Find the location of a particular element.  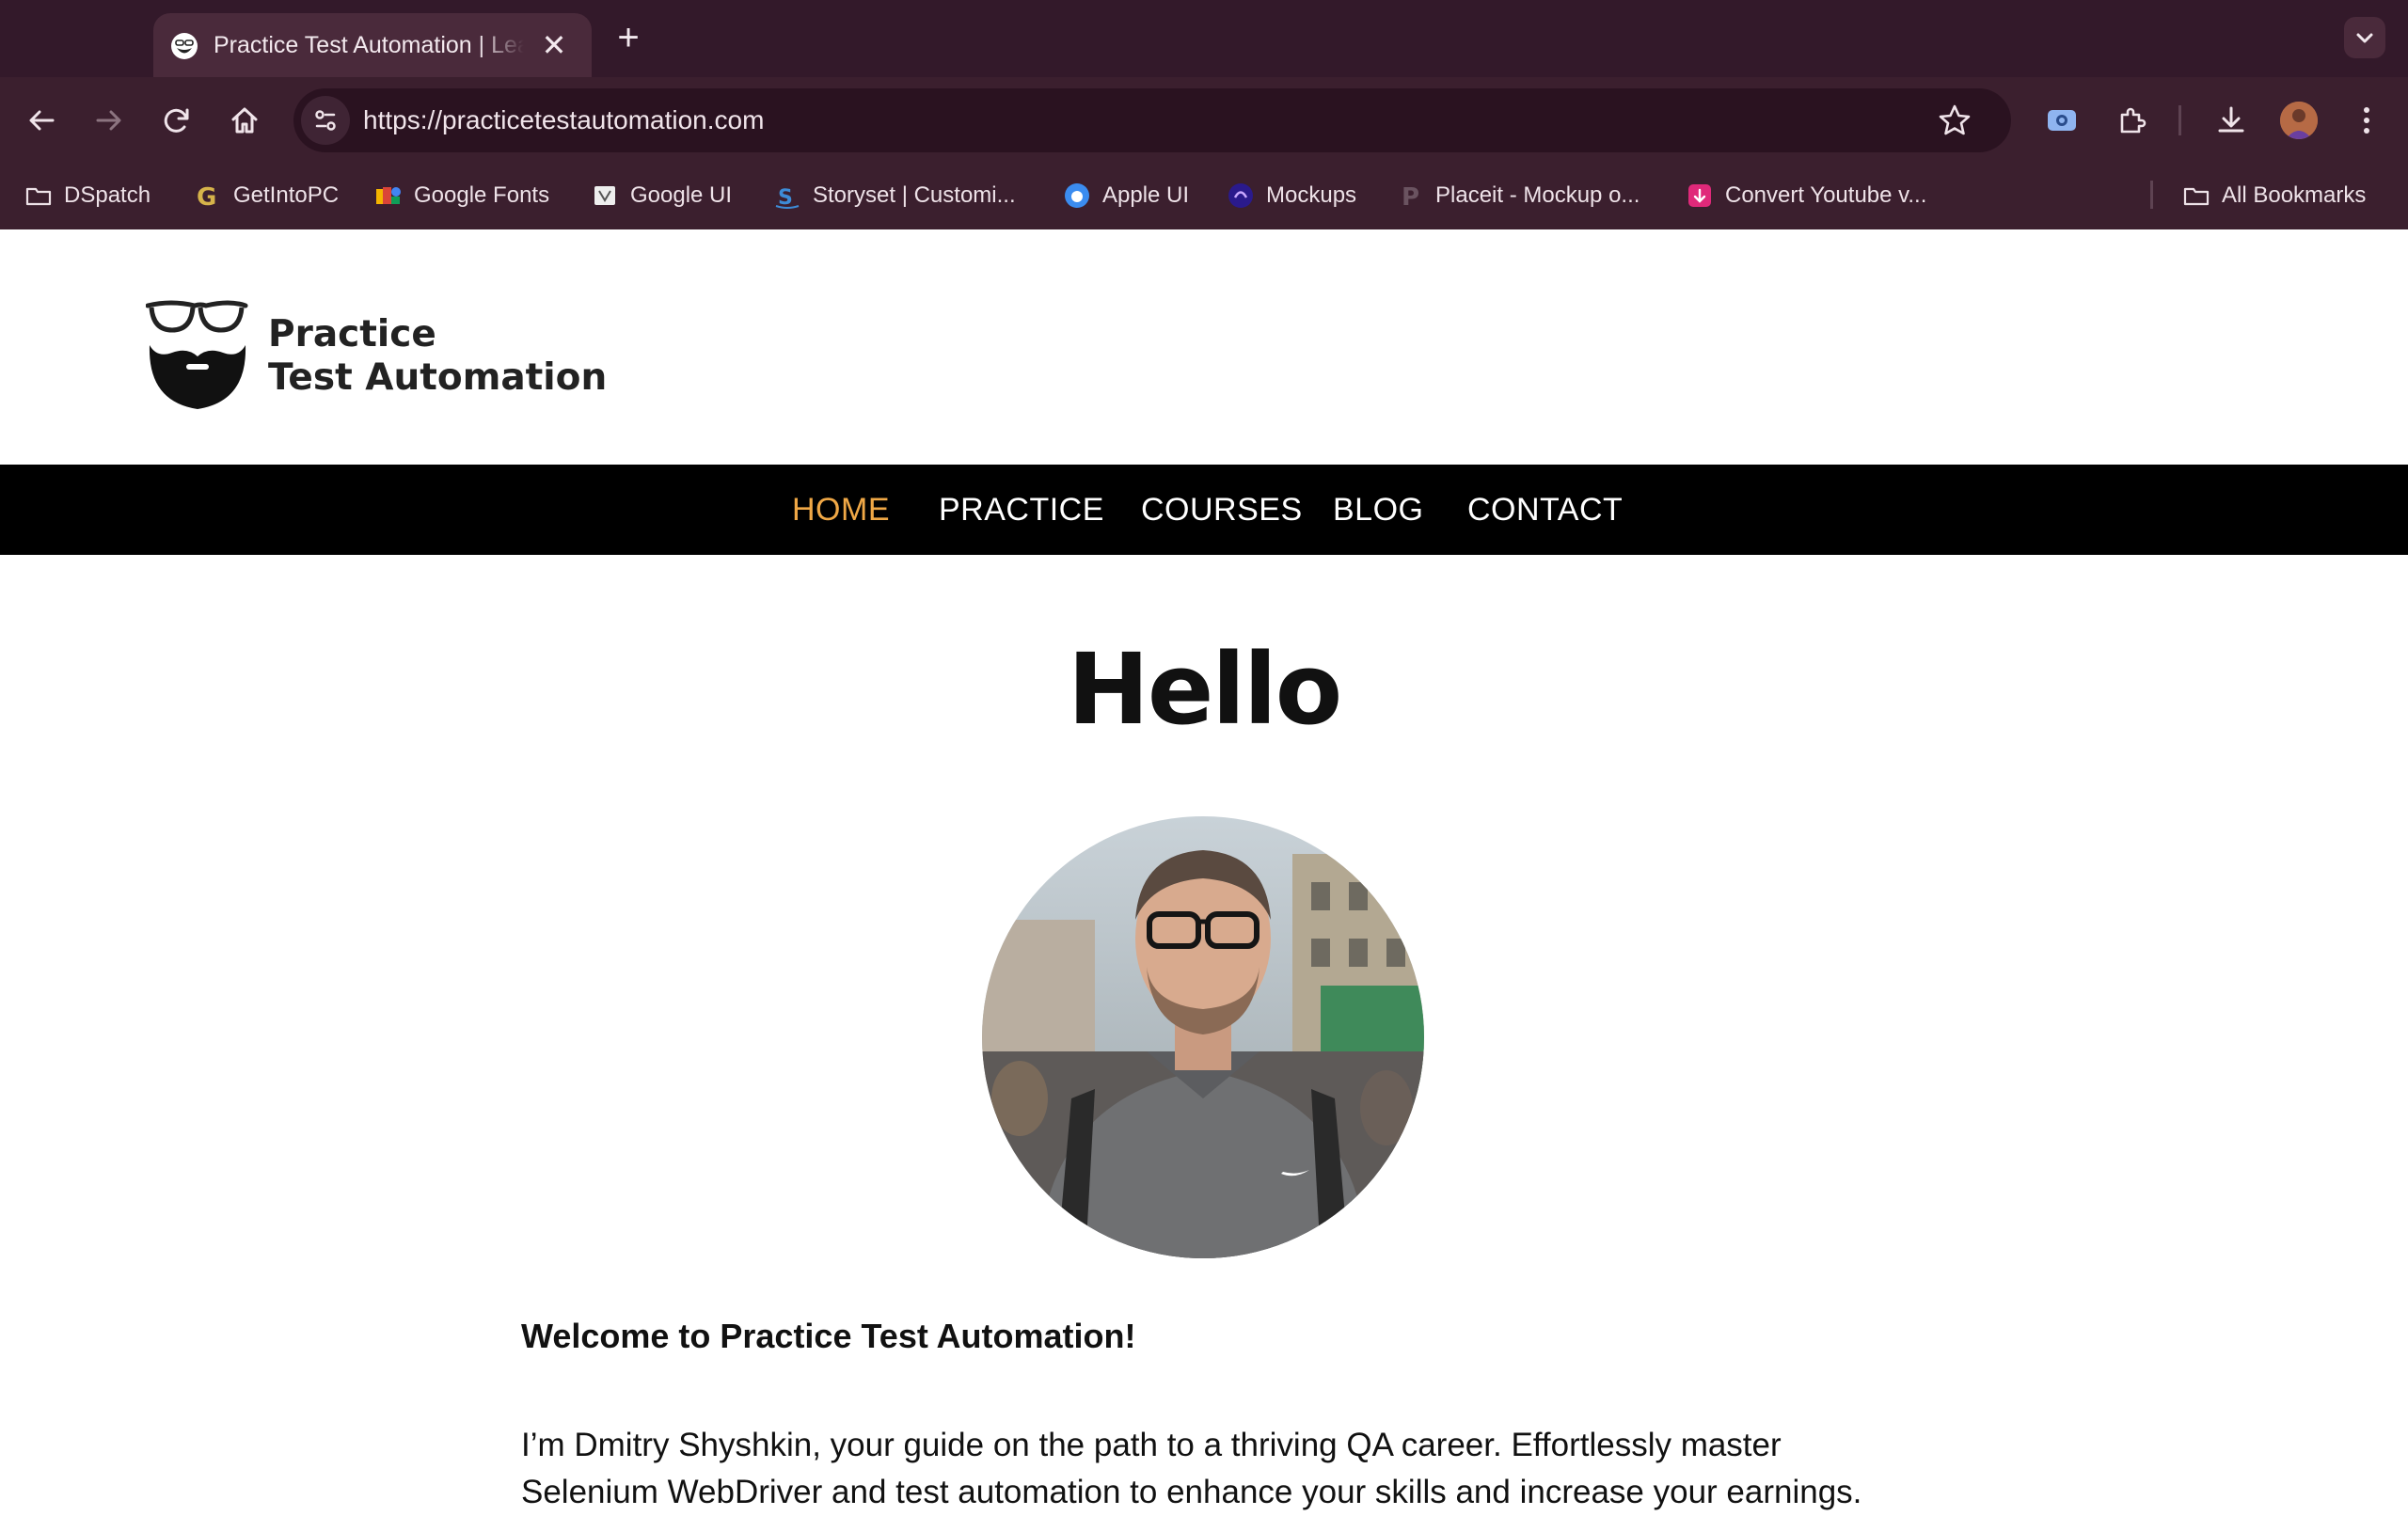

apple-ui-icon is located at coordinates (1077, 195).